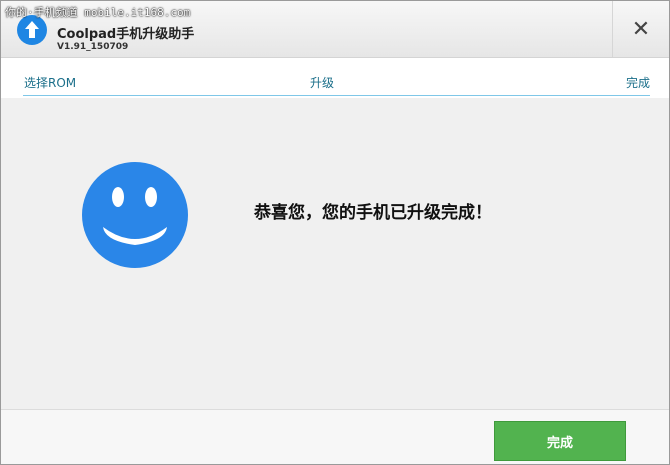 This screenshot has width=670, height=465. I want to click on app-title: Coolpad手机升级助手, so click(126, 34).